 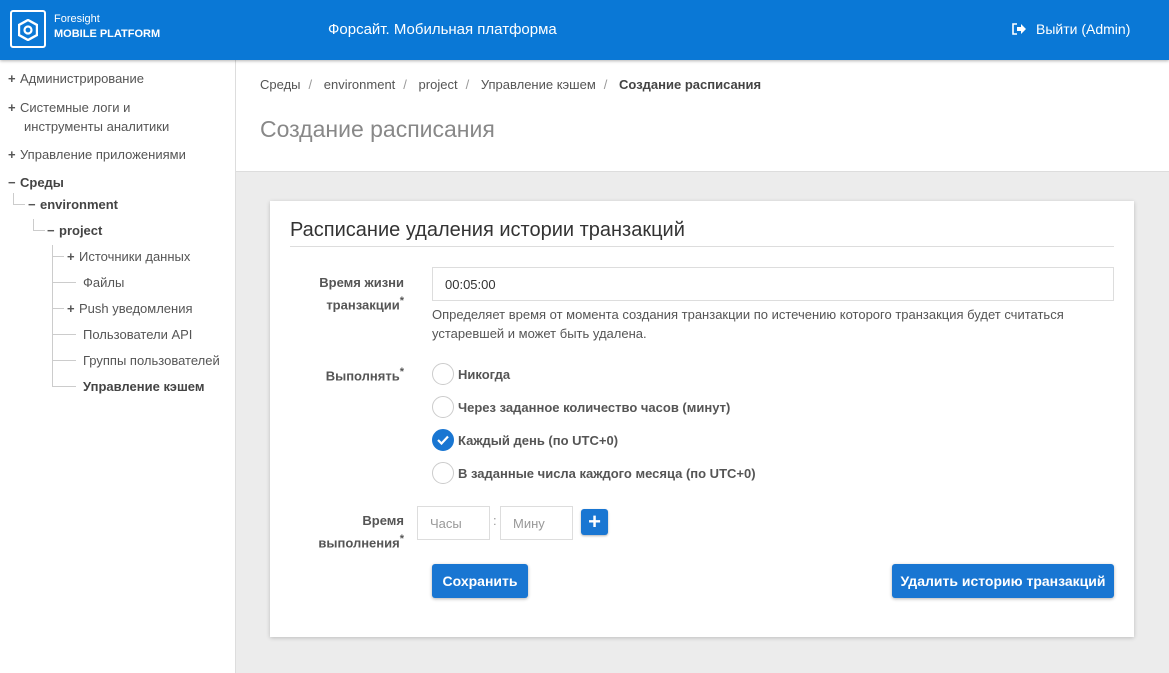 I want to click on breadcrumb-item: Управление кэшем, so click(x=538, y=84).